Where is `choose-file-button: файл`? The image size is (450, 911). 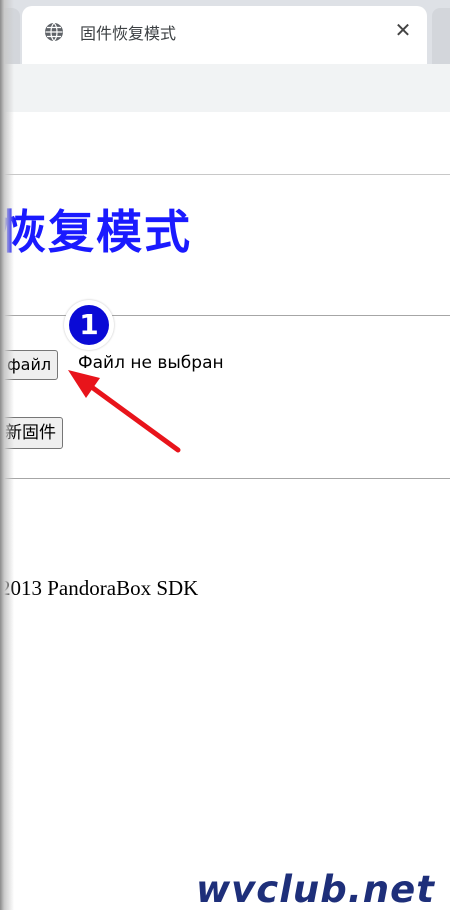
choose-file-button: файл is located at coordinates (29, 365).